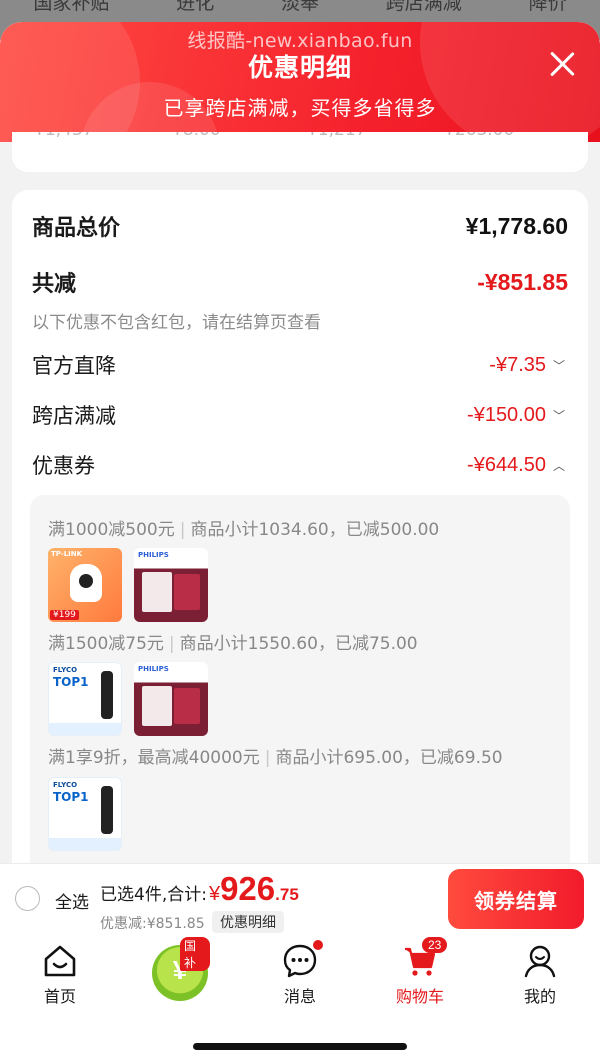 Image resolution: width=600 pixels, height=1063 pixels. Describe the element at coordinates (74, 366) in the screenshot. I see `discount-label: 官方直降` at that location.